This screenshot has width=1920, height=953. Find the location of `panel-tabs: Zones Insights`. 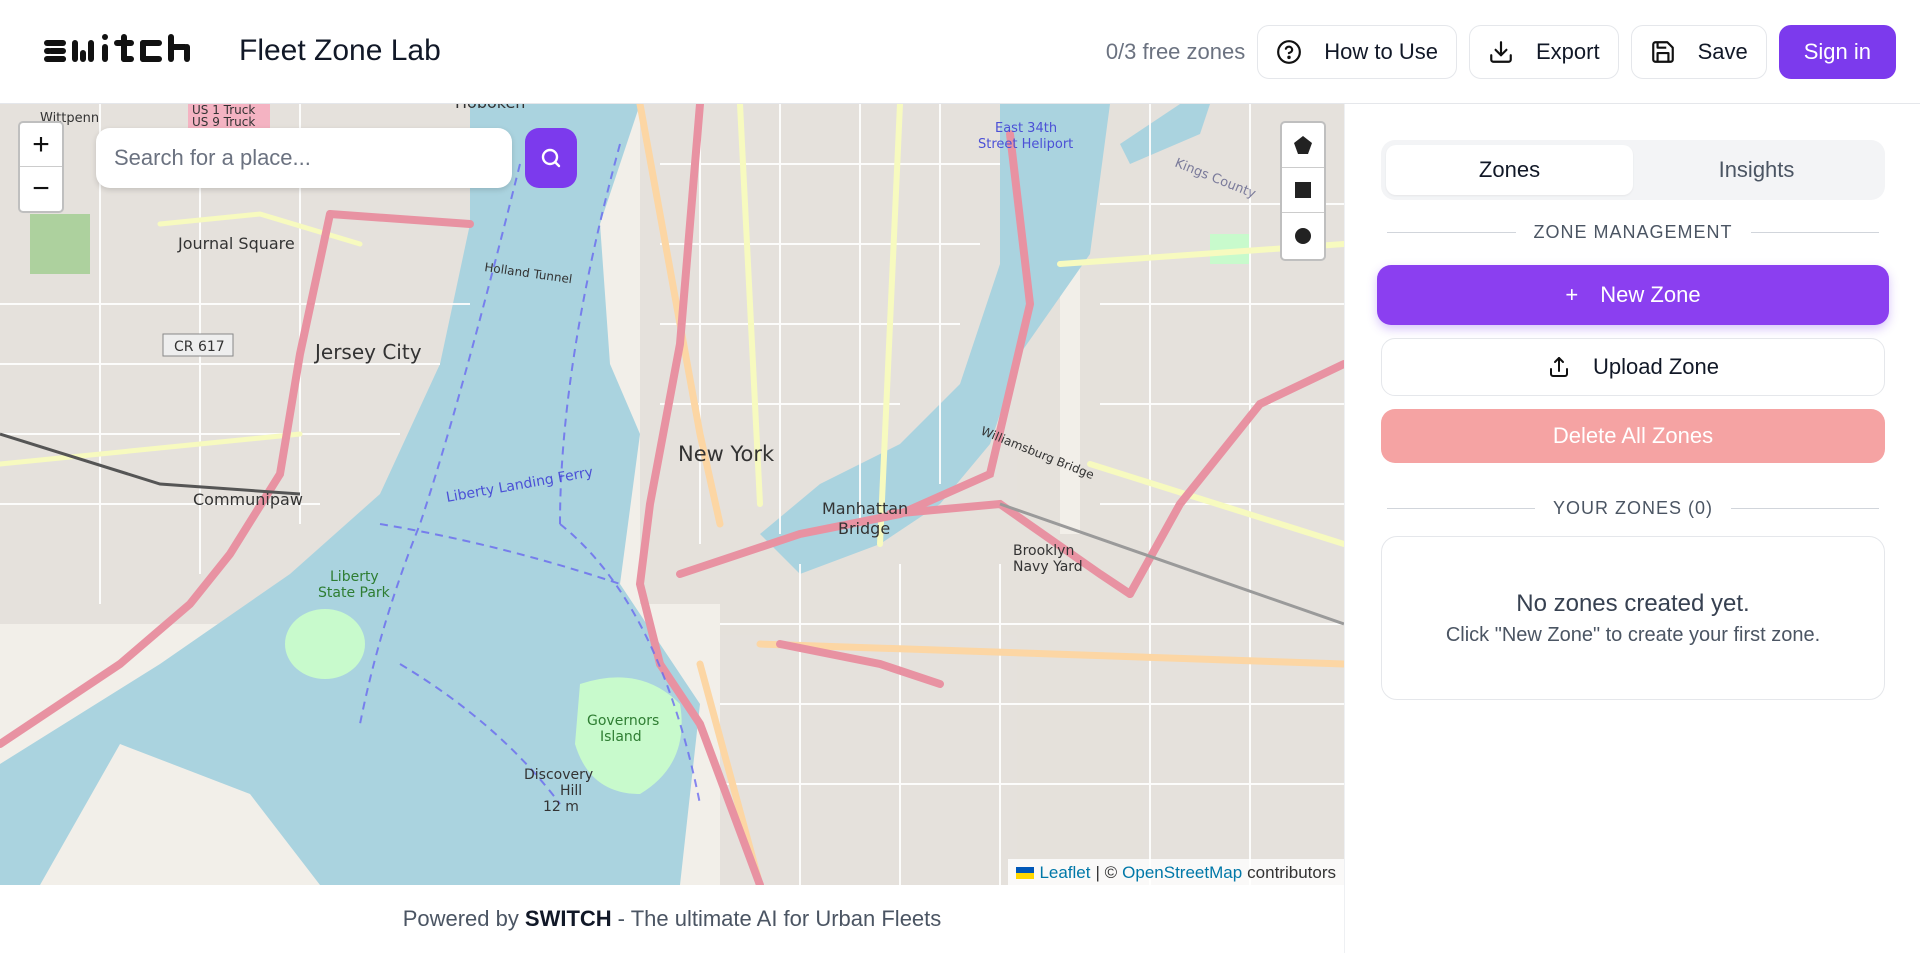

panel-tabs: Zones Insights is located at coordinates (1633, 170).